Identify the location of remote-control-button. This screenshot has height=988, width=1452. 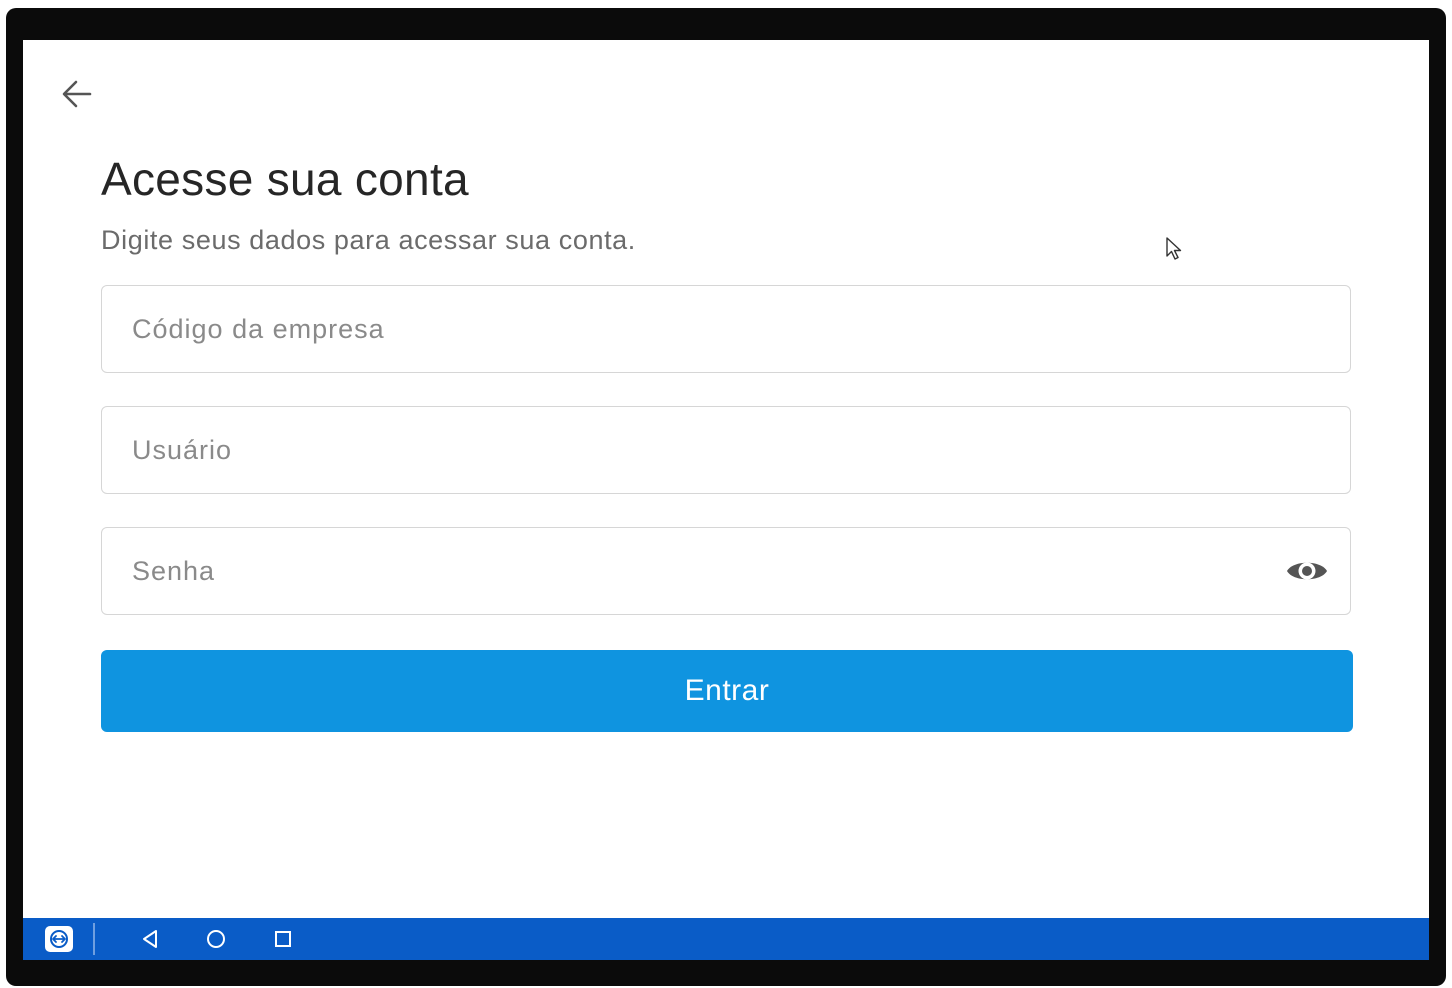
(59, 939).